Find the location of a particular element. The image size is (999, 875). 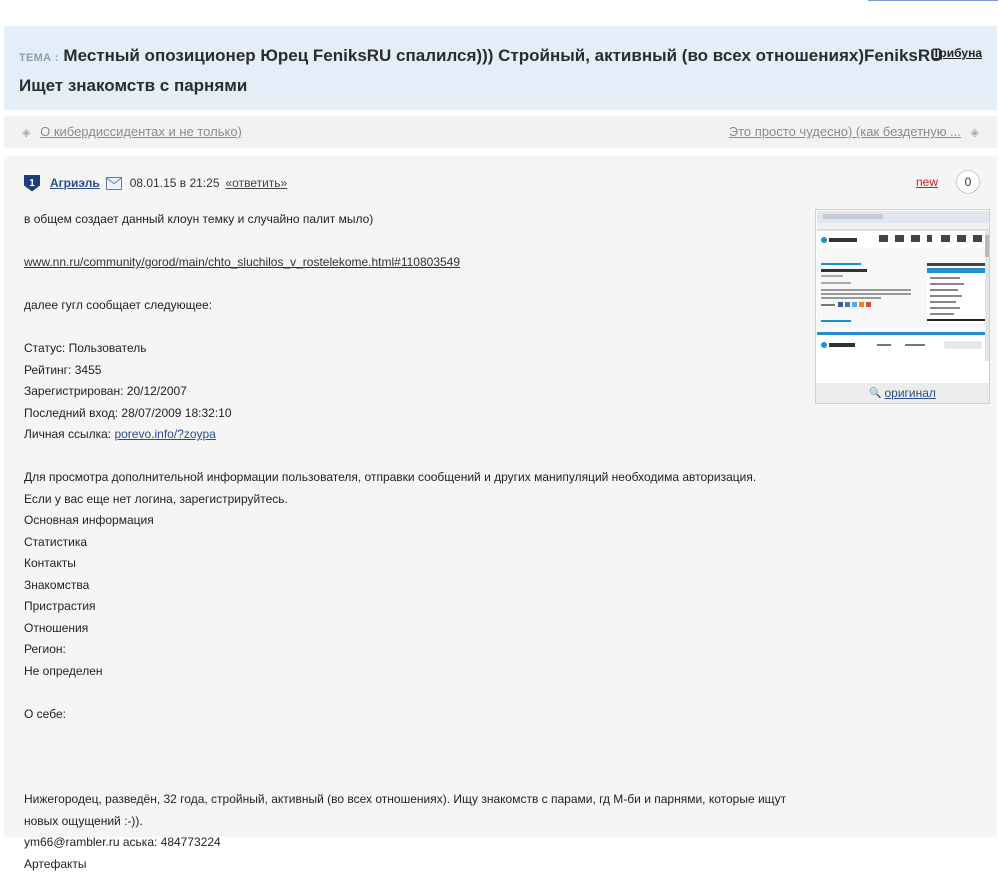

post-text-line: Контакты is located at coordinates (414, 564).